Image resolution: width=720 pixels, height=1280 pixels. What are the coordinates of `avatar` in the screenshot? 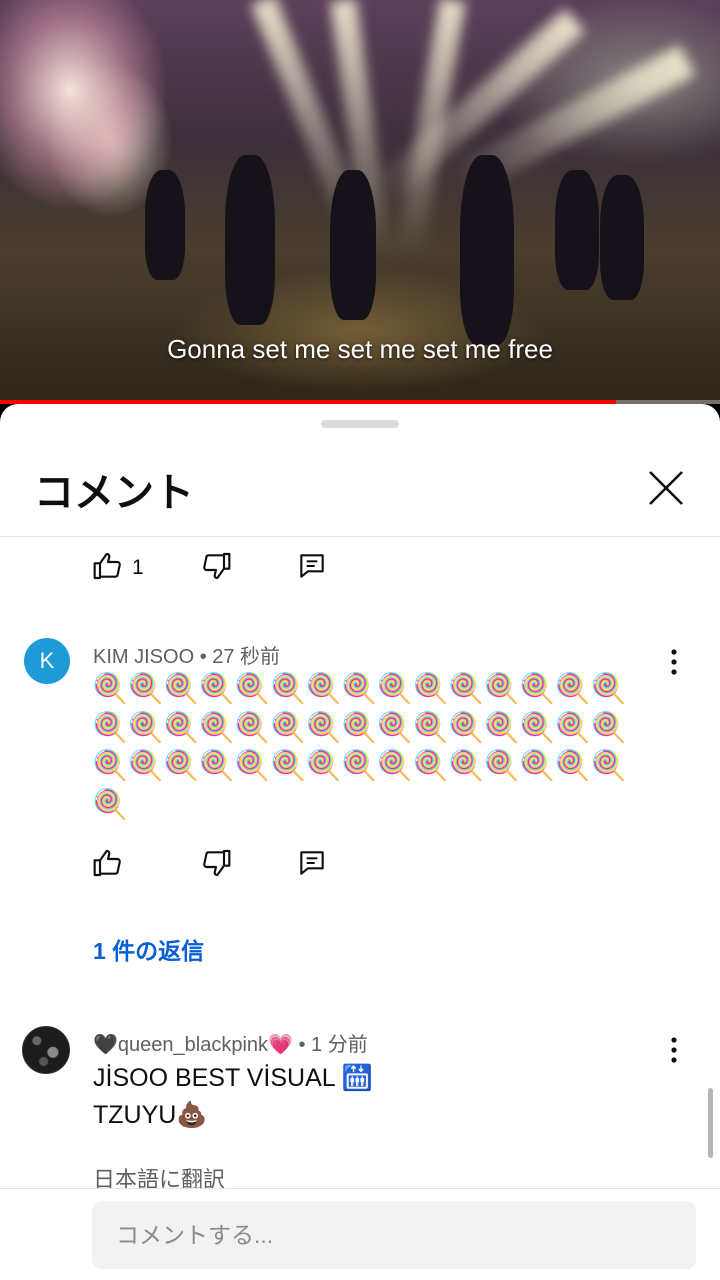 It's located at (46, 1050).